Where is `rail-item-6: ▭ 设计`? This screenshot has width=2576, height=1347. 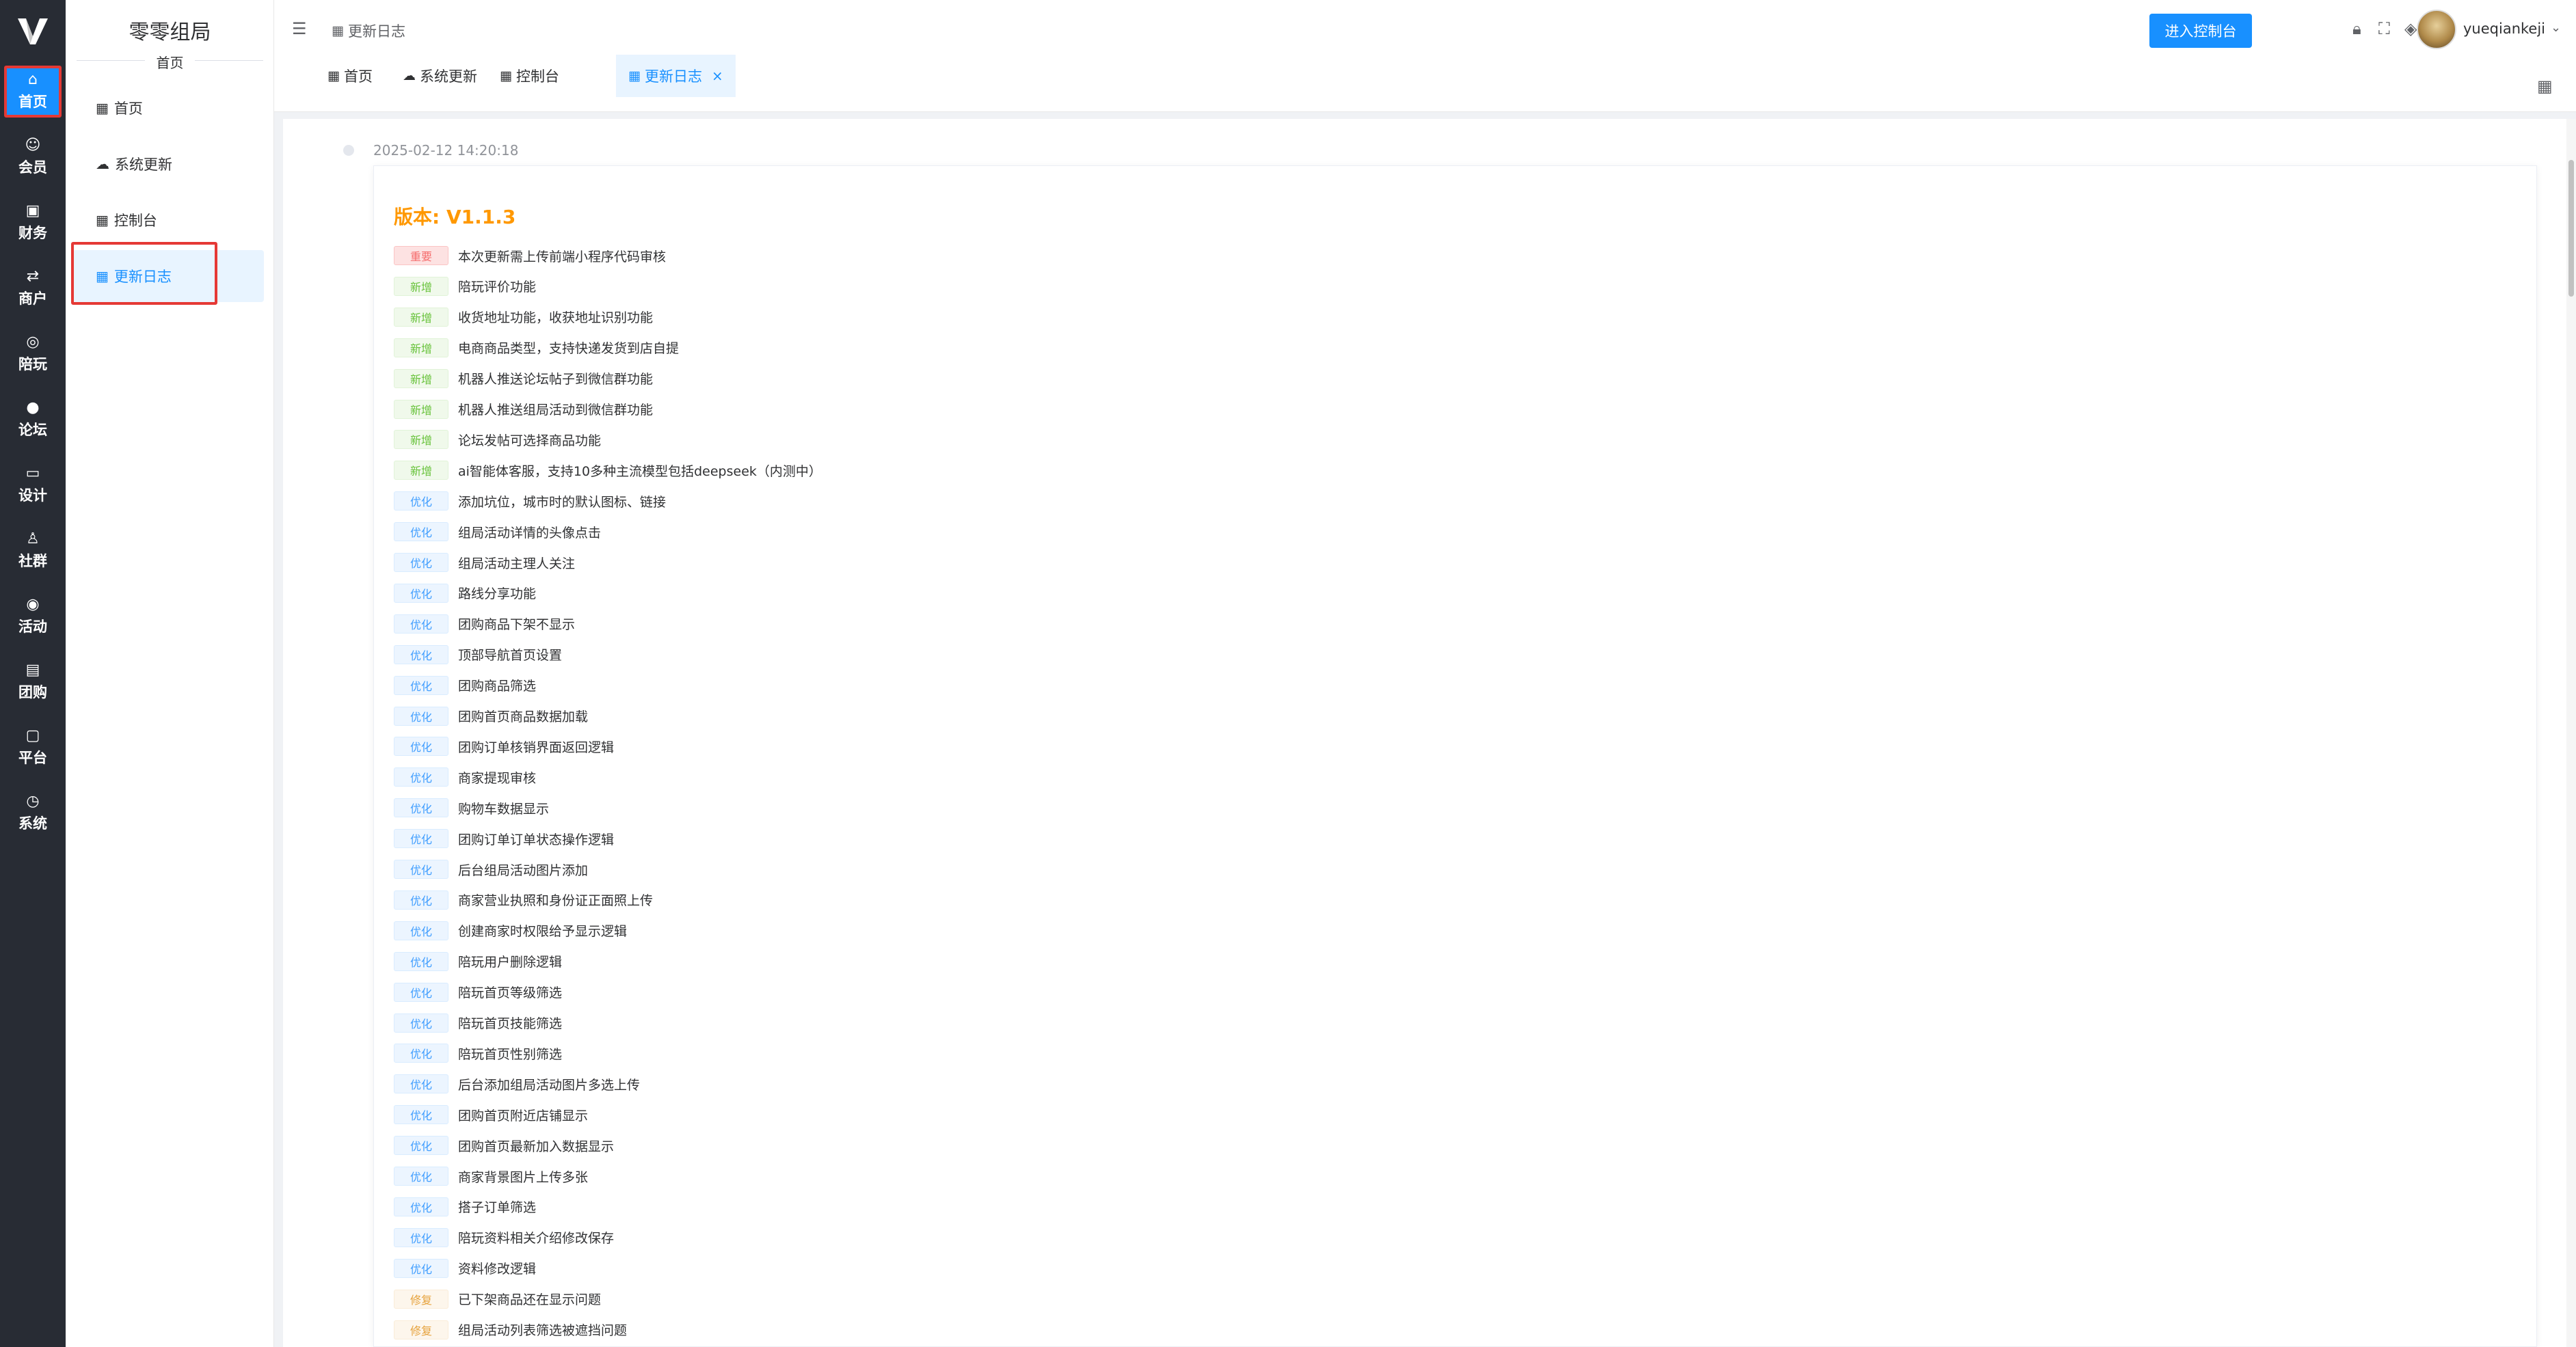 rail-item-6: ▭ 设计 is located at coordinates (33, 485).